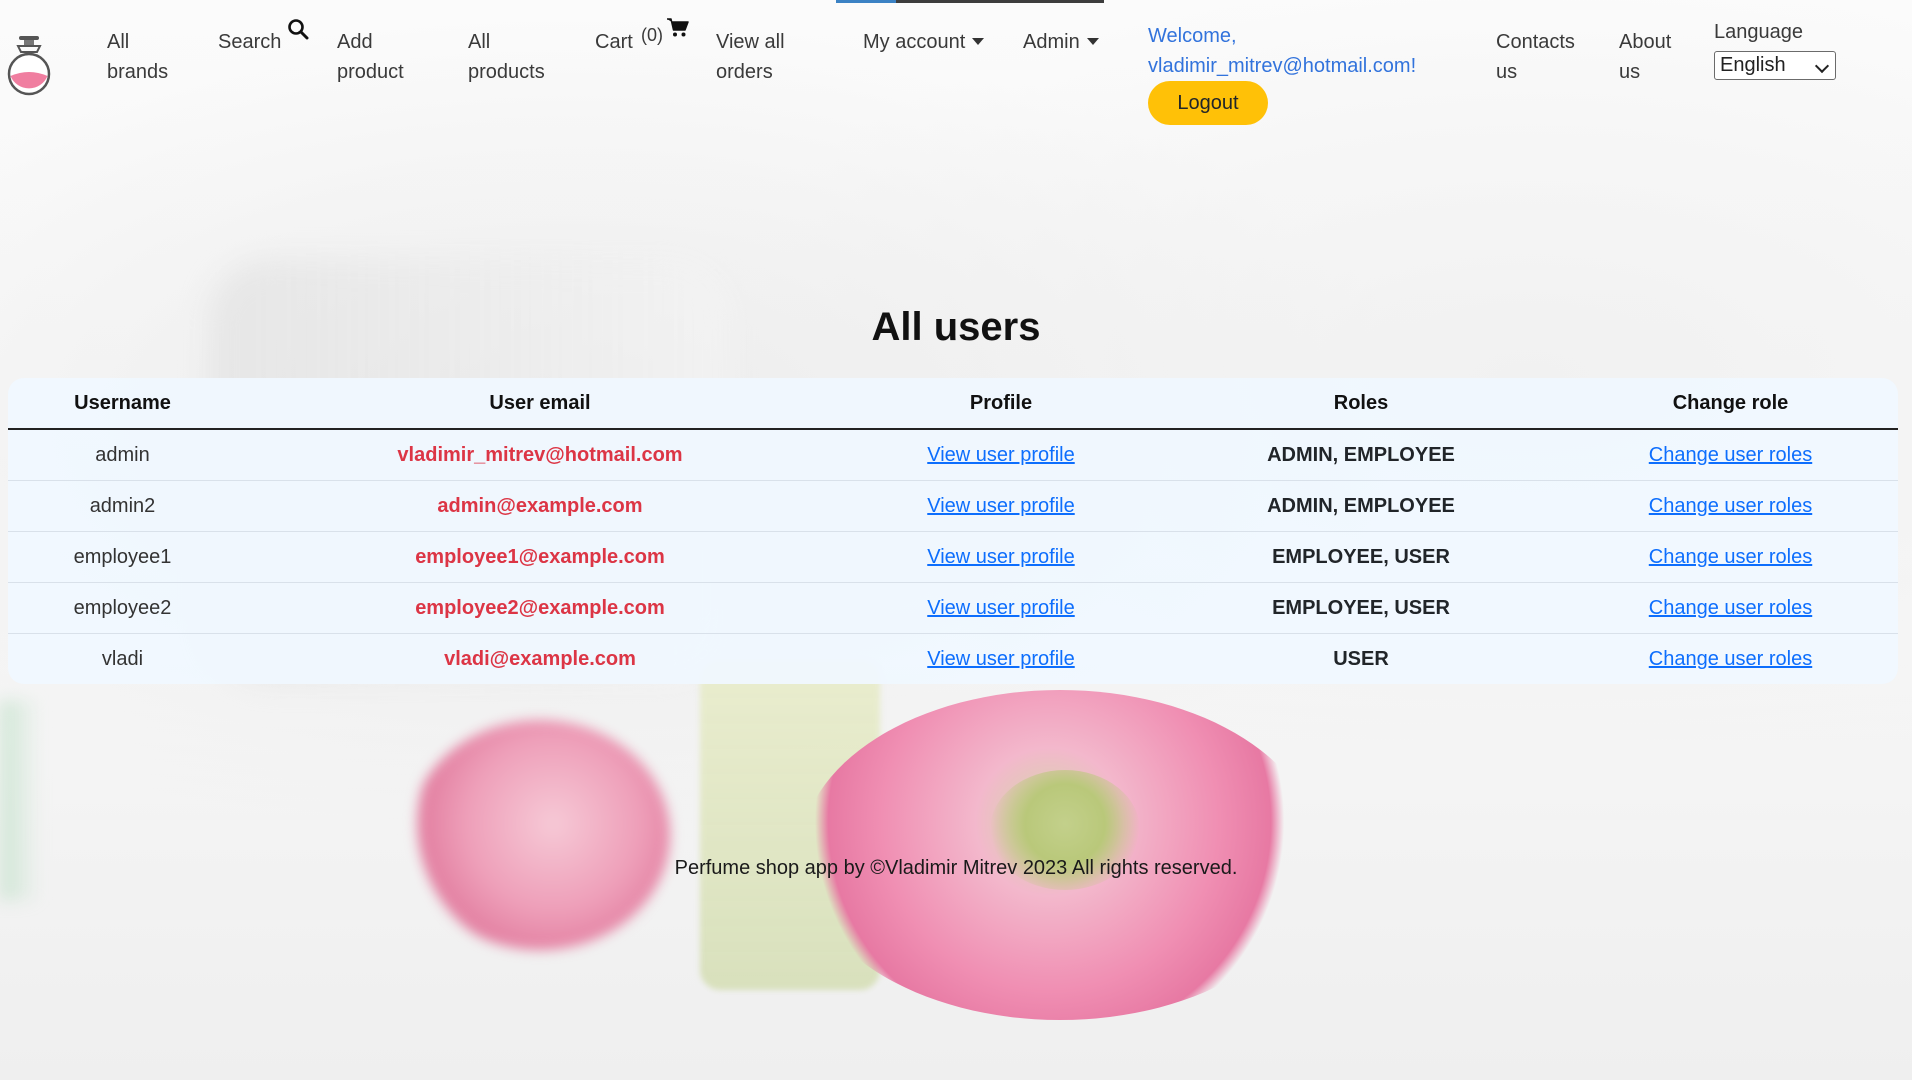 This screenshot has height=1080, width=1912. I want to click on nav-active-indicator, so click(970, 1).